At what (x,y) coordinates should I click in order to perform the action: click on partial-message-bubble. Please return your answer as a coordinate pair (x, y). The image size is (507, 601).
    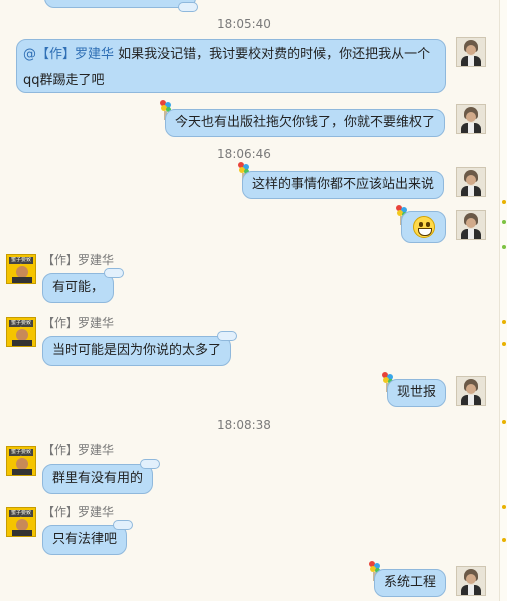
    Looking at the image, I should click on (120, 4).